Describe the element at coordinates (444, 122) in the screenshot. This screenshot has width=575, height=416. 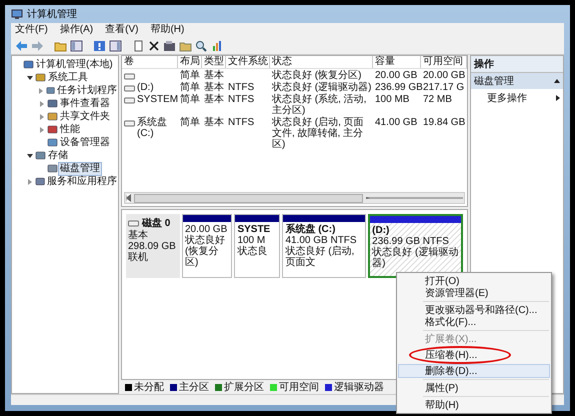
I see `table-cell: 19.84 GB` at that location.